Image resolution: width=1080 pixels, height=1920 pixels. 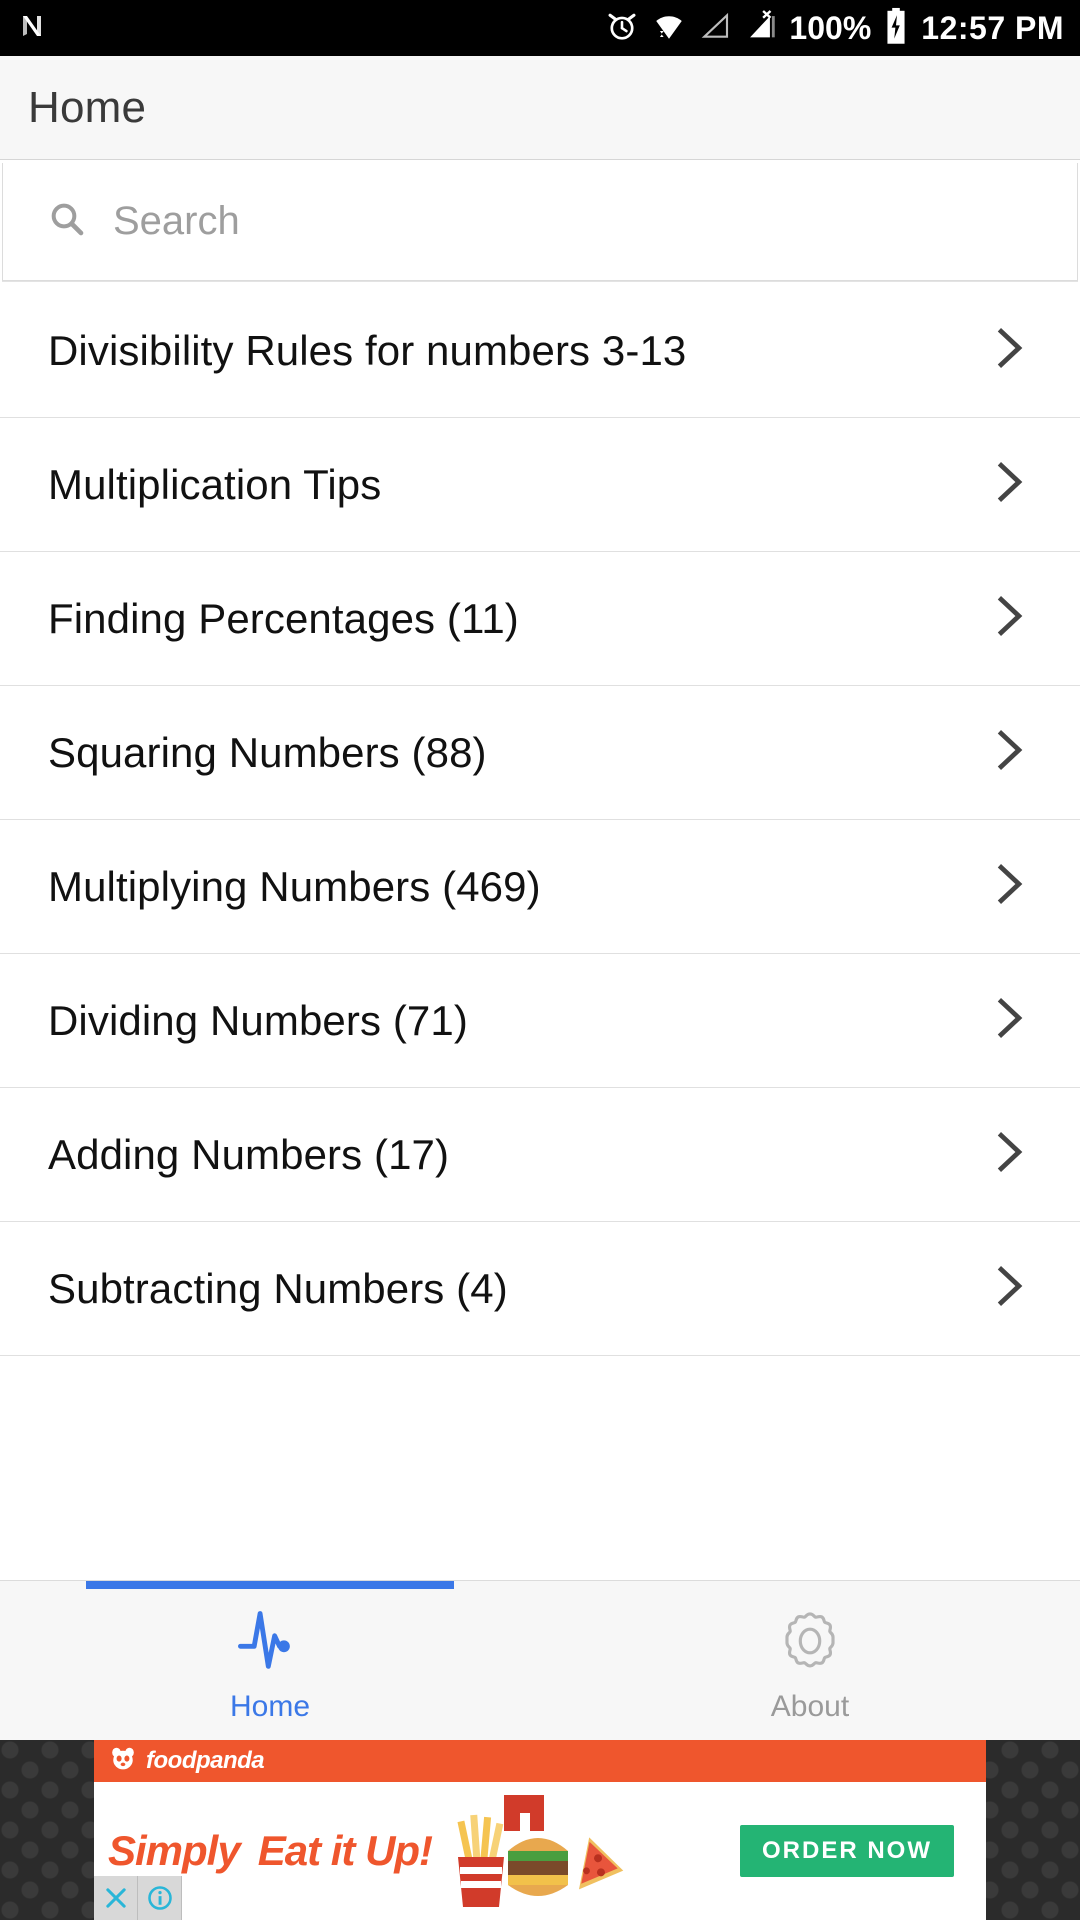 I want to click on ad-body: Simply Eat it Up! ORDER NOW, so click(x=540, y=1851).